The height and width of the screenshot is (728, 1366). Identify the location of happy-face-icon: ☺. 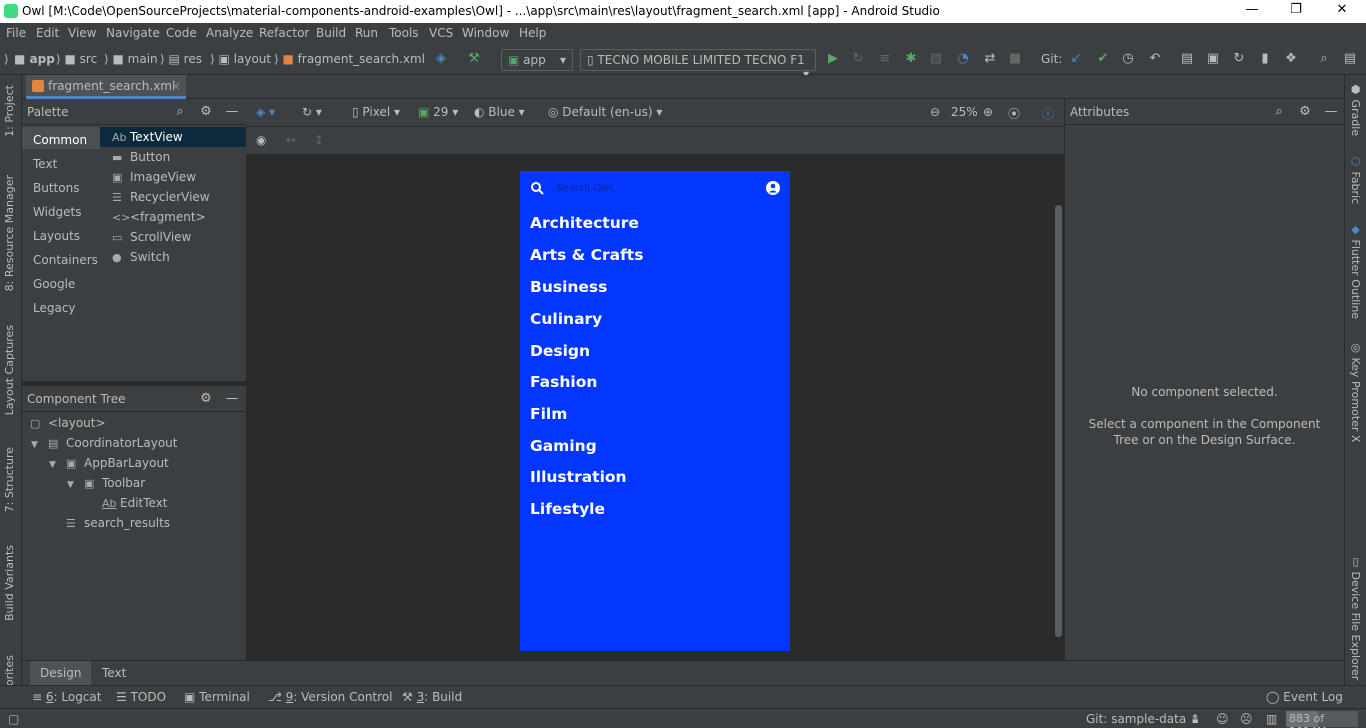
(1222, 719).